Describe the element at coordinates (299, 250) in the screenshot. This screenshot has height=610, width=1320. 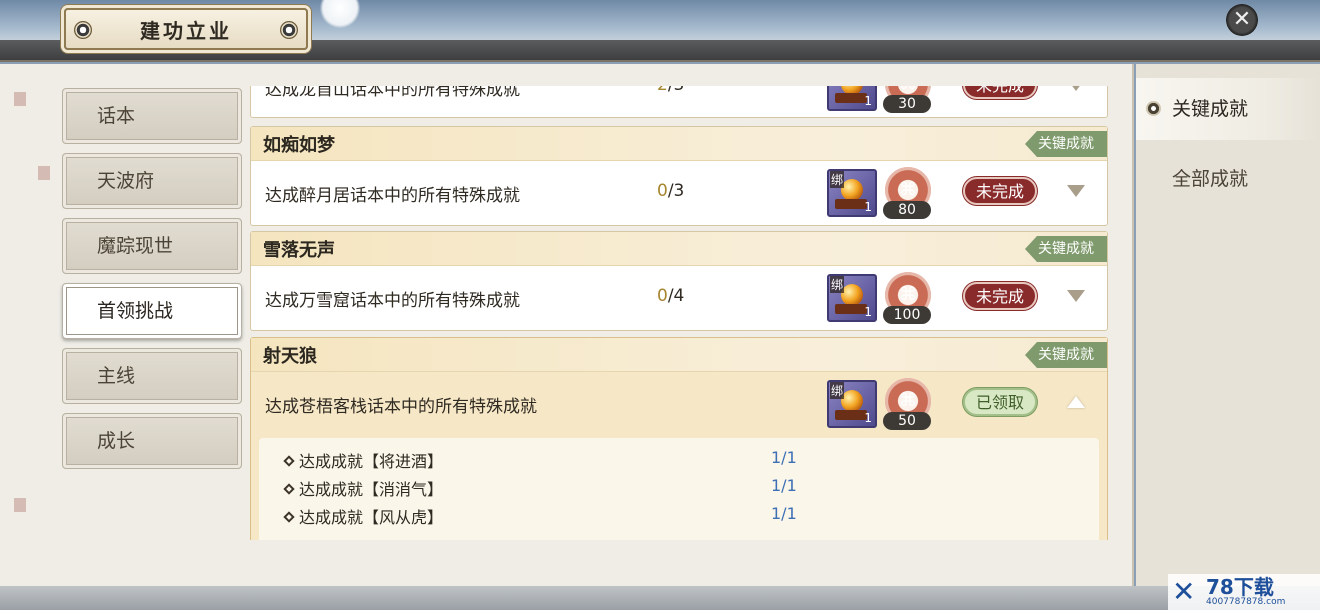
I see `achievement-title: 雪落无声` at that location.